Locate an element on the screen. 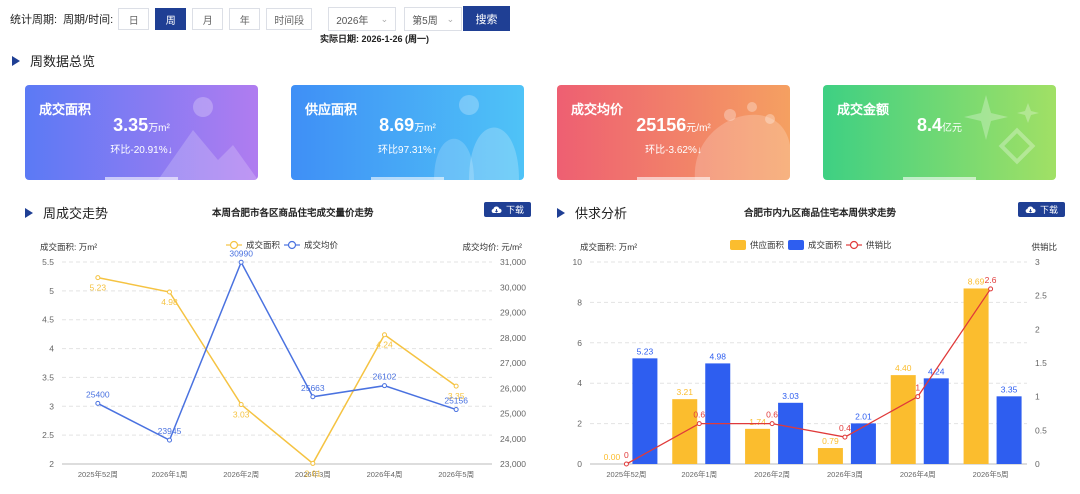 Image resolution: width=1080 pixels, height=494 pixels. bar-label: 3.35 is located at coordinates (1009, 389).